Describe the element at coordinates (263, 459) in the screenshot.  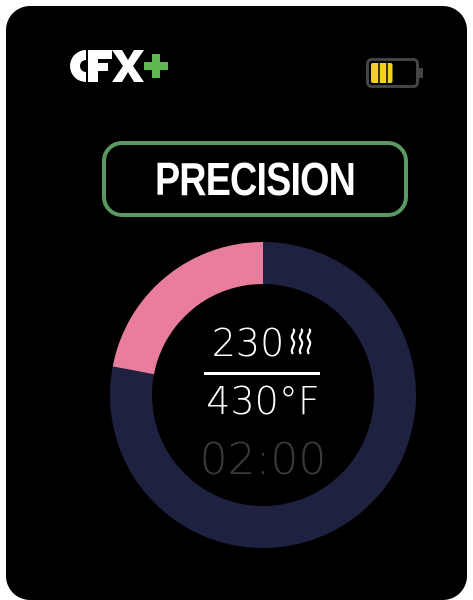
I see `timer-readout: 02:00` at that location.